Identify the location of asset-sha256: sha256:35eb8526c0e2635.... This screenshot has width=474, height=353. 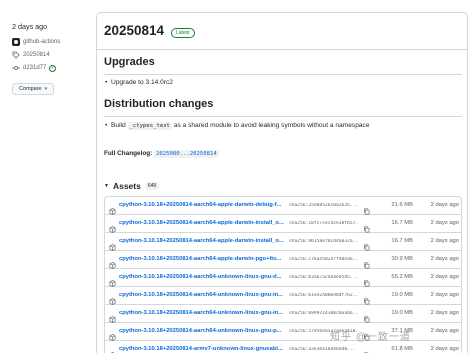
(324, 205).